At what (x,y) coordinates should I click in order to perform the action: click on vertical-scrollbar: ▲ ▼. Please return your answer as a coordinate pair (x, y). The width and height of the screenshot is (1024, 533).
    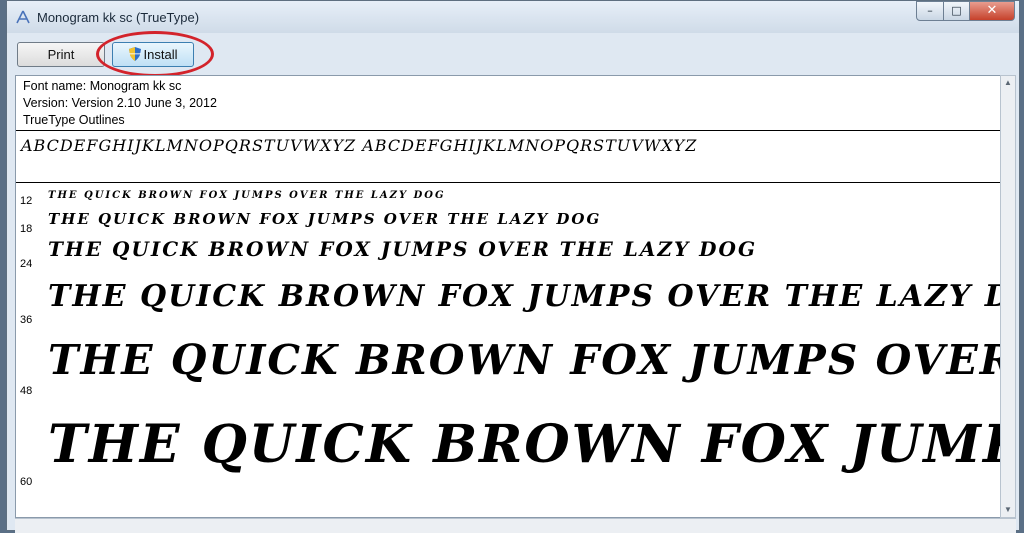
    Looking at the image, I should click on (1008, 296).